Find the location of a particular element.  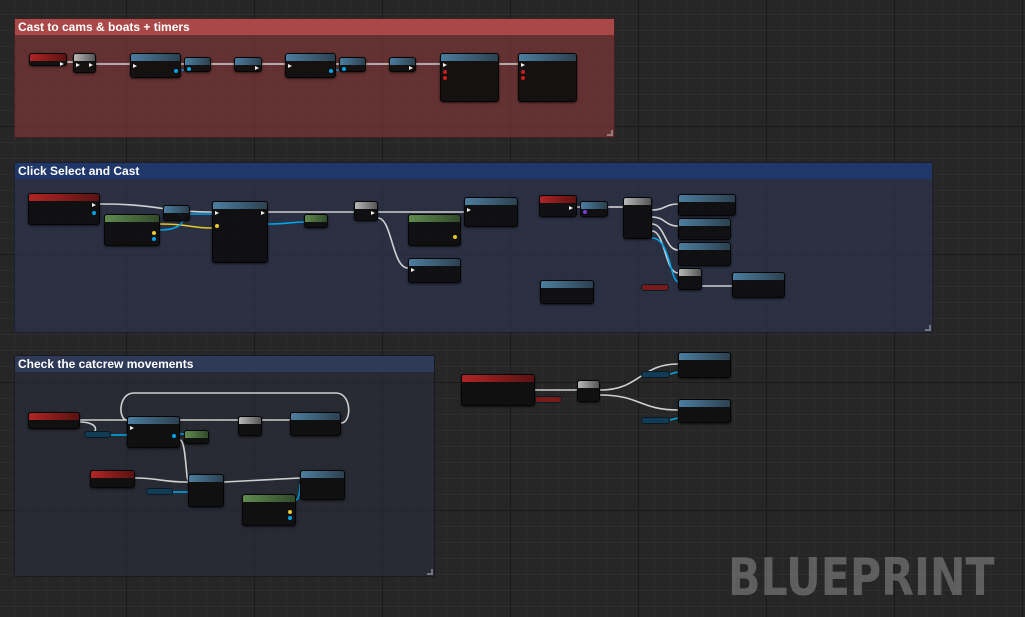

node-select-camera is located at coordinates (567, 292).